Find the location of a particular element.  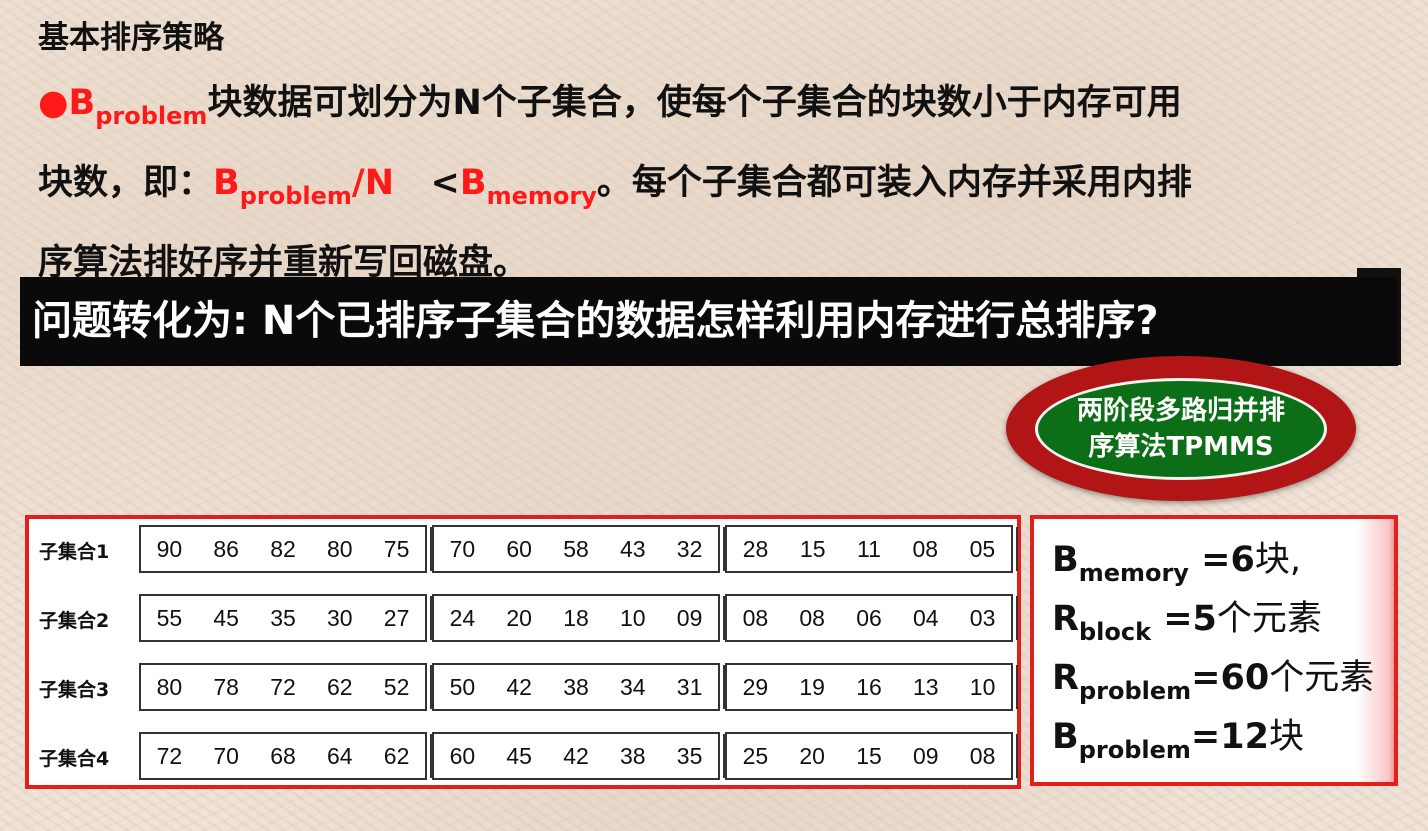

data-block: 80 78 72 62 52 is located at coordinates (285, 687).